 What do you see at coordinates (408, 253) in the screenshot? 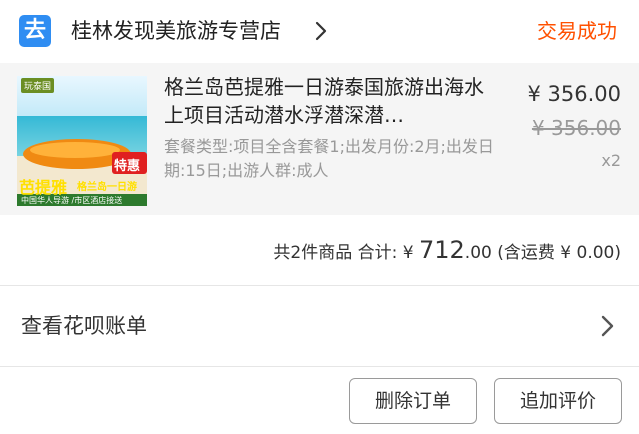
I see `summary-currency: ¥` at bounding box center [408, 253].